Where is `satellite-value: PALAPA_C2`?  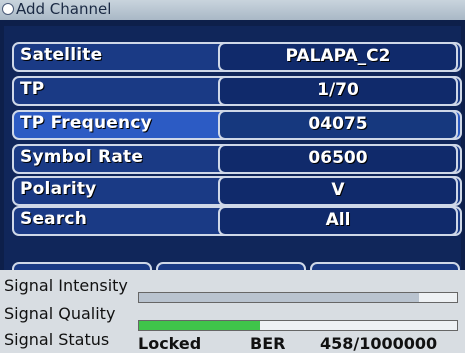
satellite-value: PALAPA_C2 is located at coordinates (338, 57).